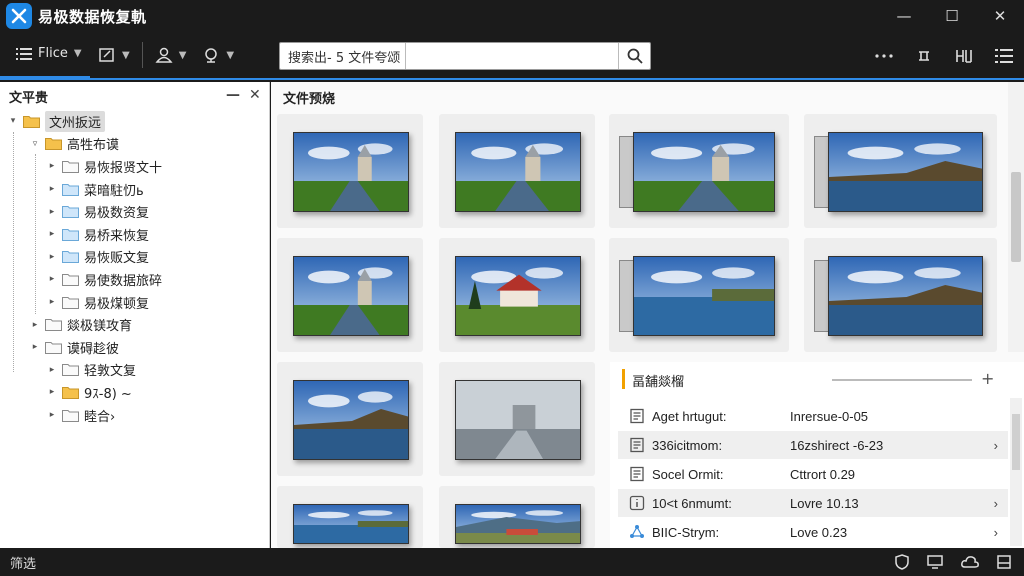 The image size is (1024, 576). I want to click on close-panel-button: ✕, so click(255, 95).